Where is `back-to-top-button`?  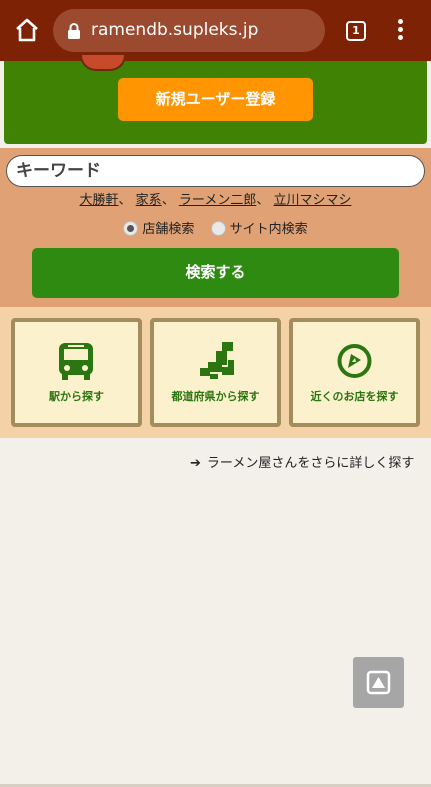 back-to-top-button is located at coordinates (378, 682).